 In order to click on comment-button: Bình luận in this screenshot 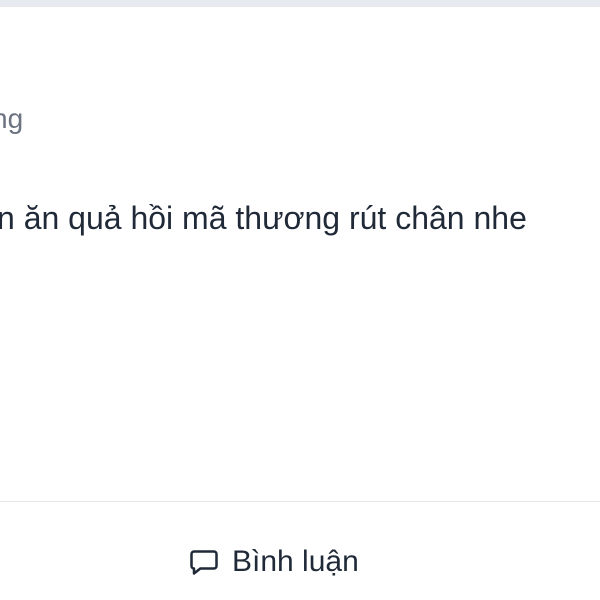, I will do `click(273, 562)`.